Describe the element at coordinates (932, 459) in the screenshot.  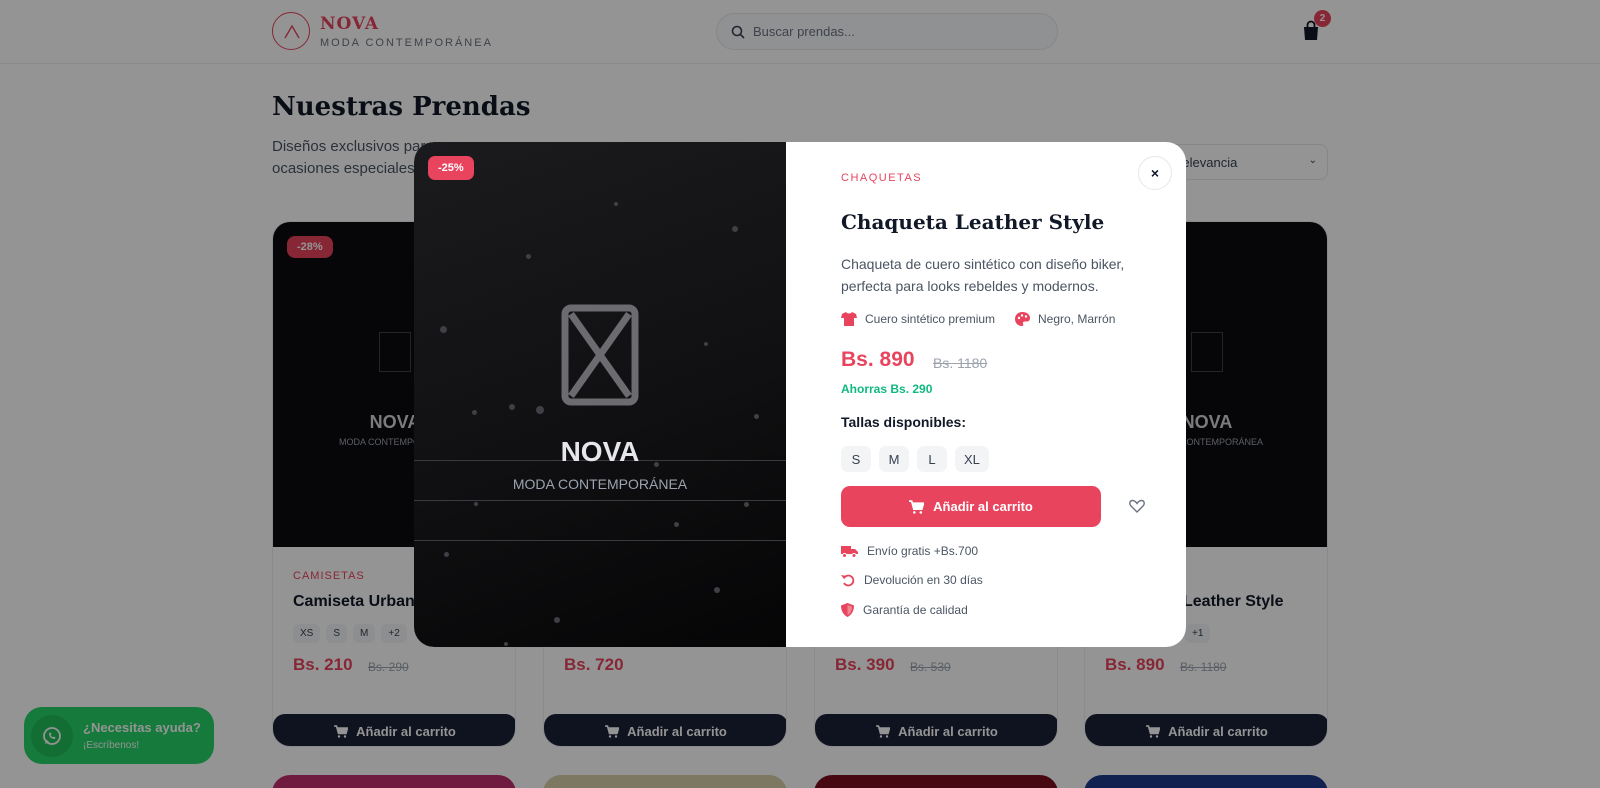
I see `size-option-l: L` at that location.